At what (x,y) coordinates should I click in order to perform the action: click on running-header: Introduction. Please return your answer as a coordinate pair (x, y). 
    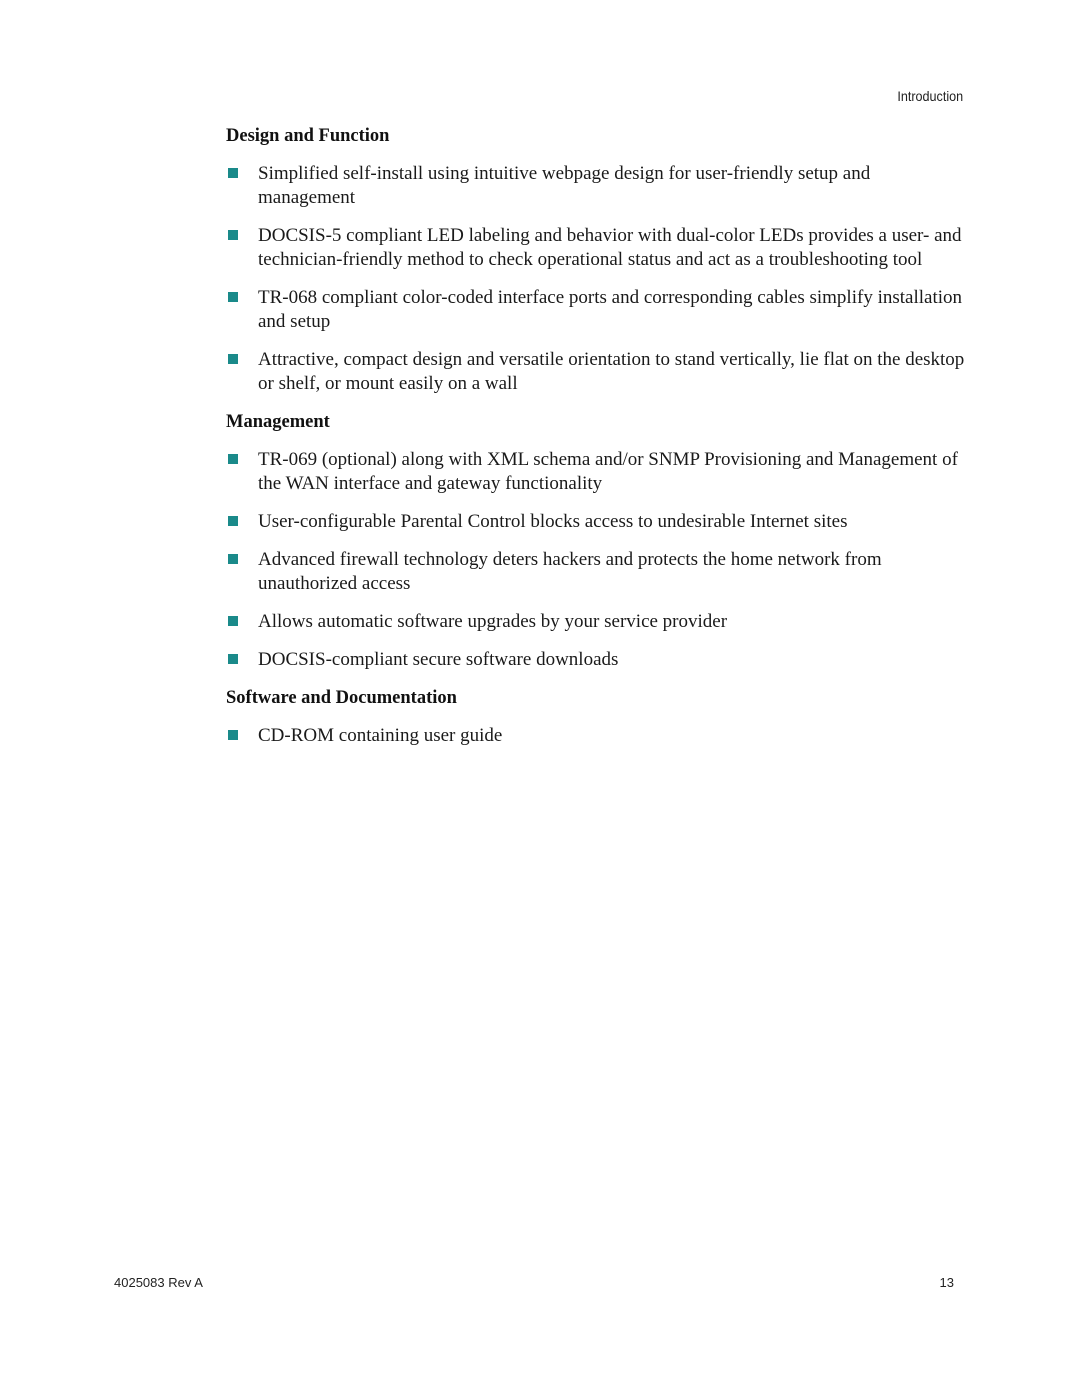
    Looking at the image, I should click on (930, 96).